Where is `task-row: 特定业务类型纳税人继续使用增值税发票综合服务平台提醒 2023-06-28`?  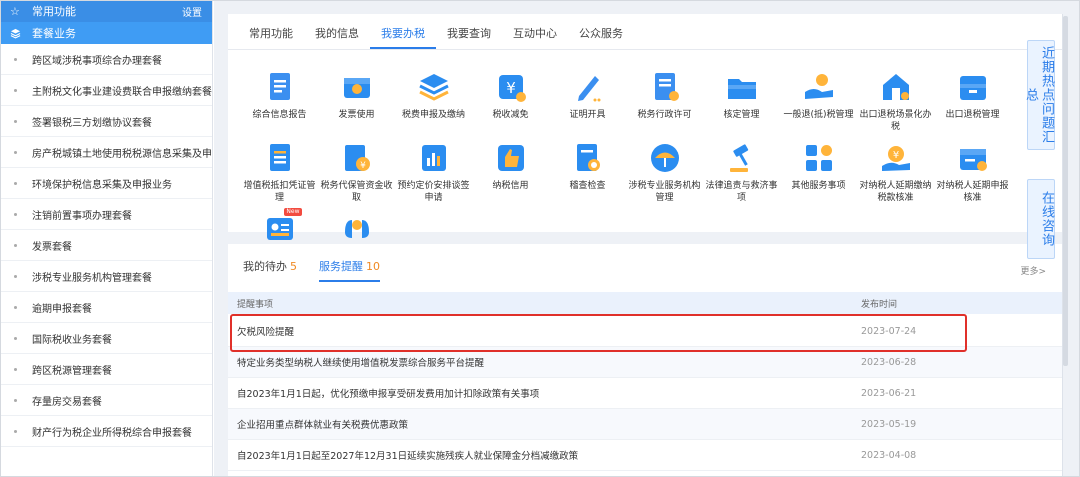
task-row: 特定业务类型纳税人继续使用增值税发票综合服务平台提醒 2023-06-28 is located at coordinates (645, 362).